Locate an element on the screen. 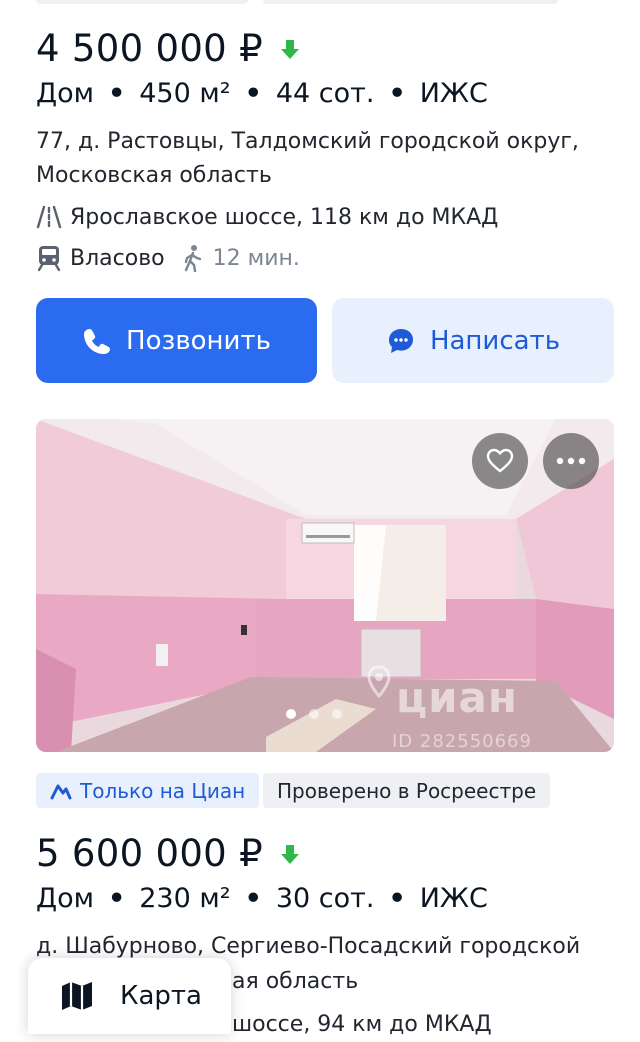  listing-price: 5 600 000 ₽ is located at coordinates (168, 853).